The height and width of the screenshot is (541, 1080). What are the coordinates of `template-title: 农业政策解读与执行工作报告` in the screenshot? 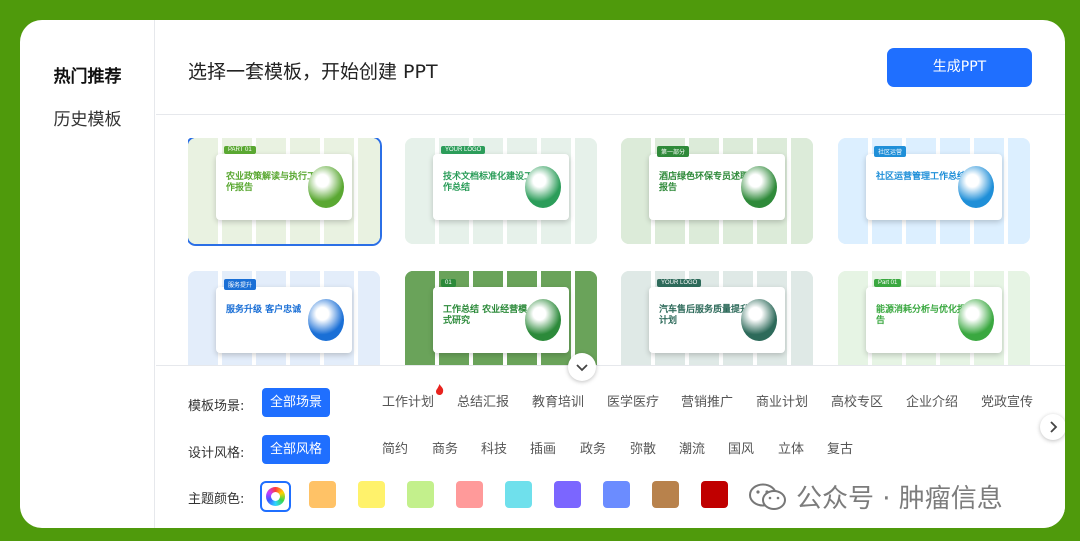 It's located at (271, 182).